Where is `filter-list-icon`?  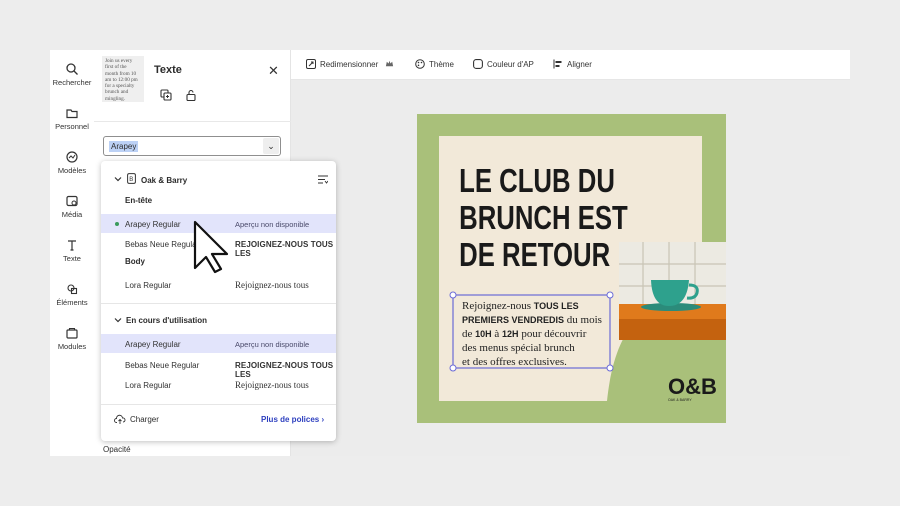
filter-list-icon is located at coordinates (323, 179).